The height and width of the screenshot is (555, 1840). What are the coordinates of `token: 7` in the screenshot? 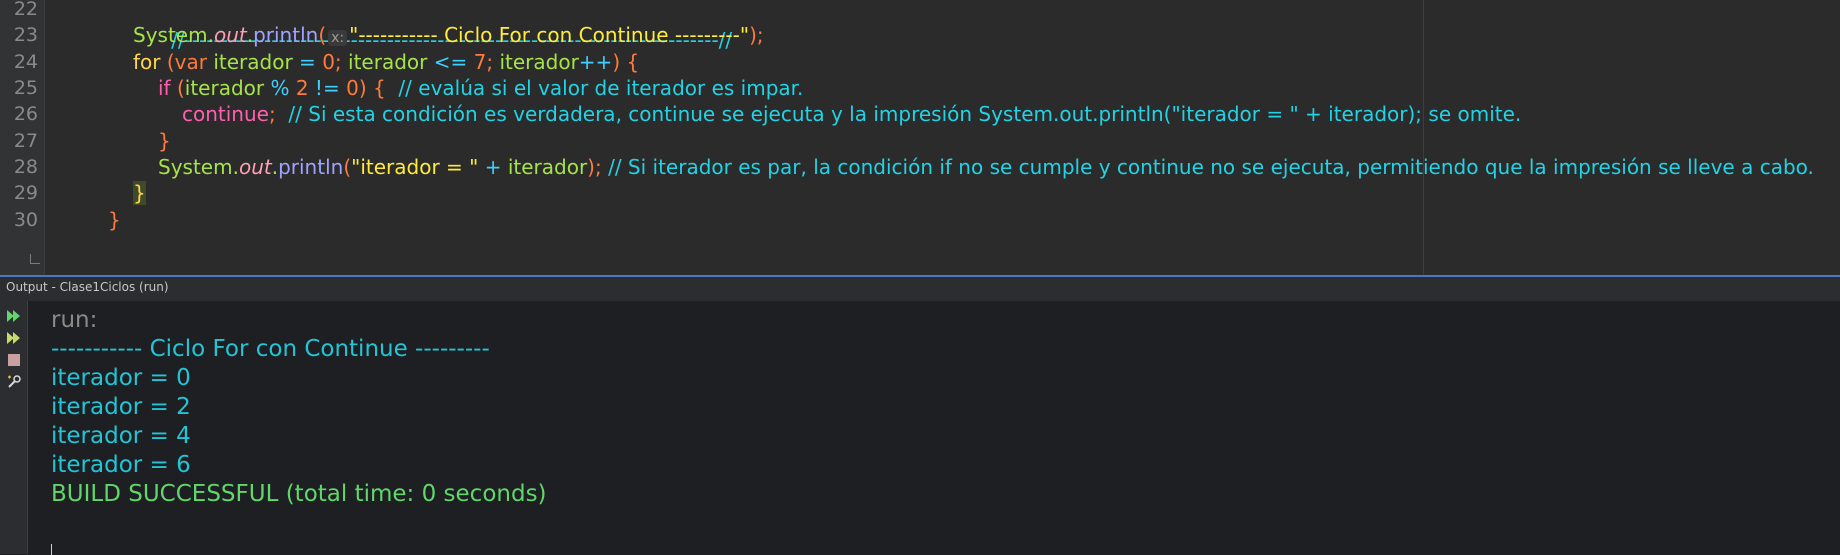 It's located at (480, 62).